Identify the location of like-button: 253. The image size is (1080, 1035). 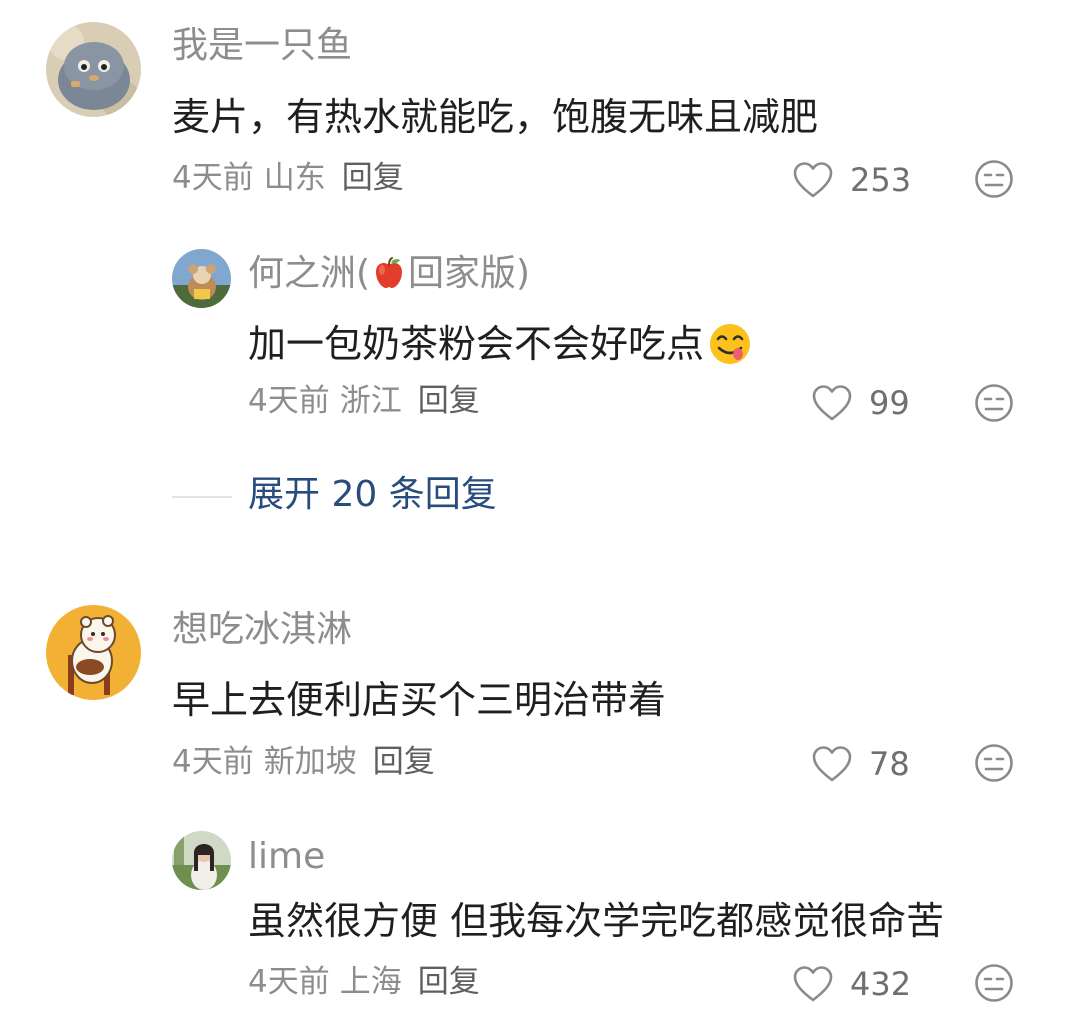
(851, 180).